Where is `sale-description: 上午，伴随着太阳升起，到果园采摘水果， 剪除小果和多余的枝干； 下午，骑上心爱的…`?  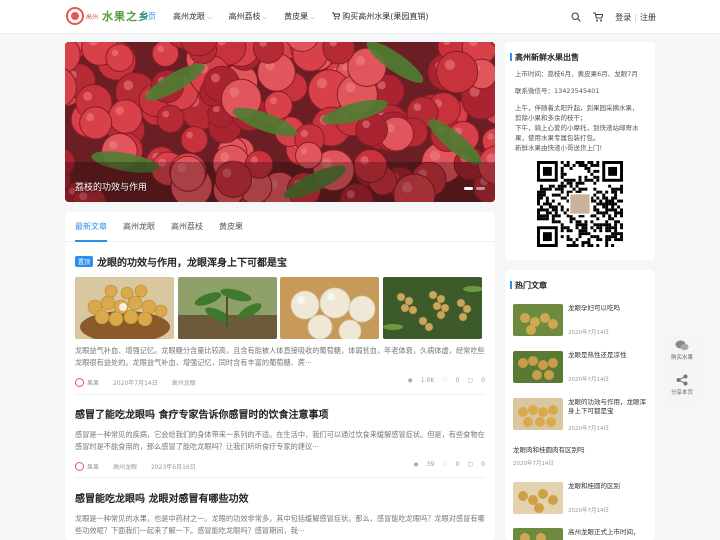
sale-description: 上午，伴随着太阳升起，到果园采摘水果， 剪除小果和多余的枝干； 下午，骑上心爱的… is located at coordinates (577, 128).